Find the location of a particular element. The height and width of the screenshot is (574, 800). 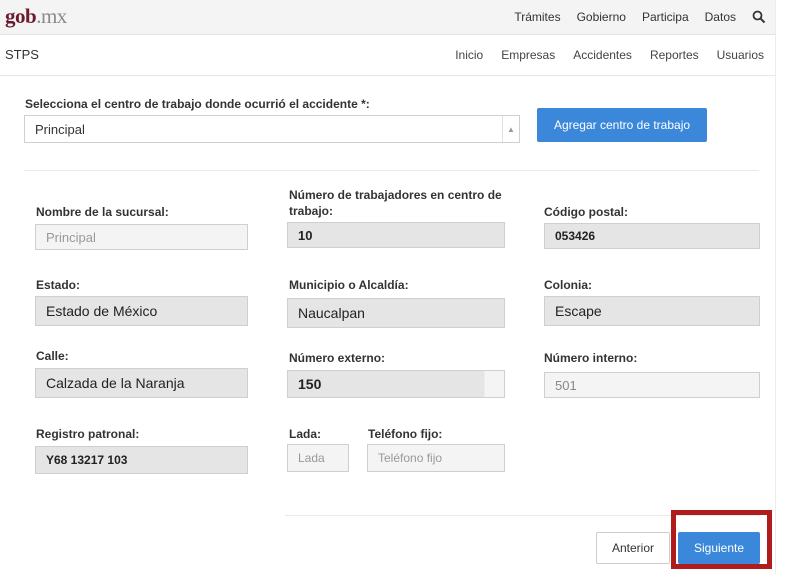

gob-mx-logo: gob.mx is located at coordinates (36, 16).